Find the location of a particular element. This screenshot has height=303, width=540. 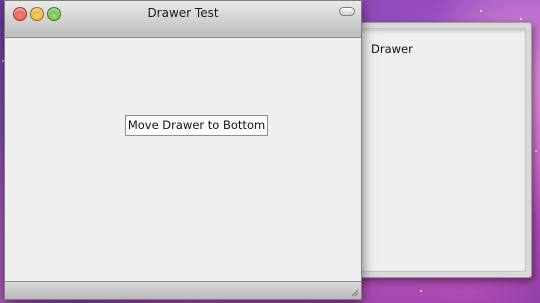

window-title: Drawer Test is located at coordinates (183, 13).